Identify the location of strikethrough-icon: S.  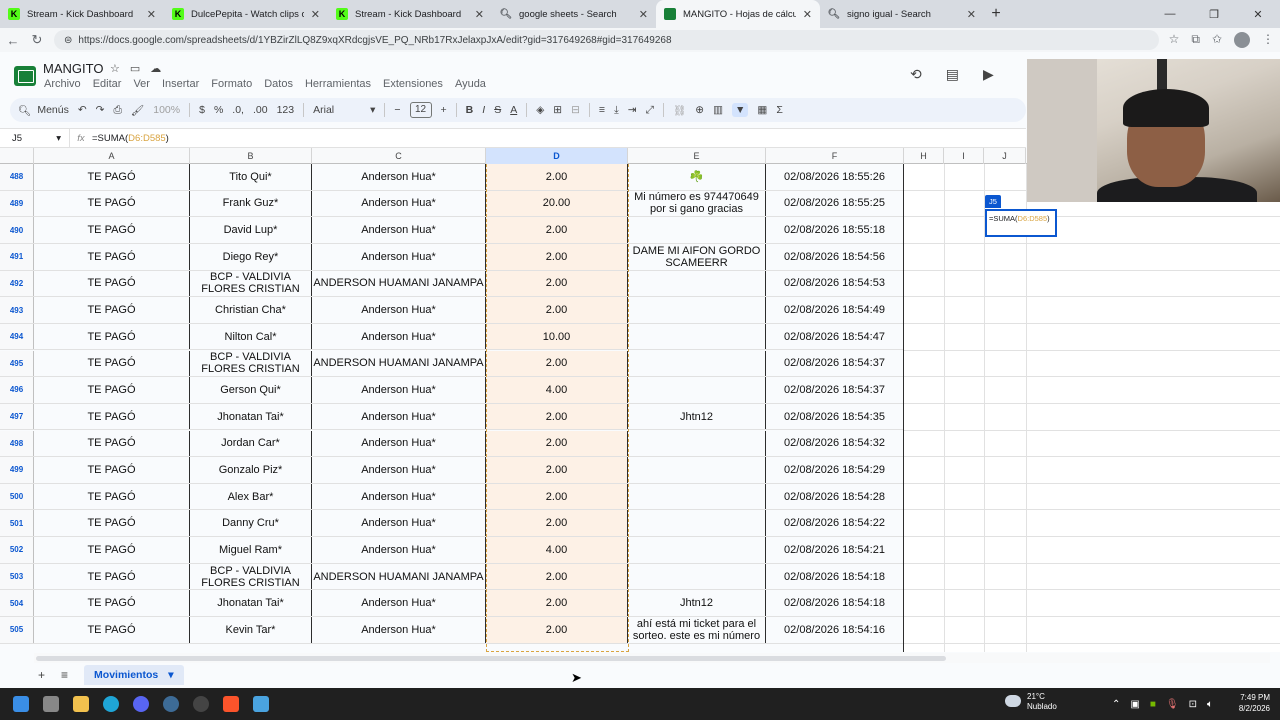
(497, 110).